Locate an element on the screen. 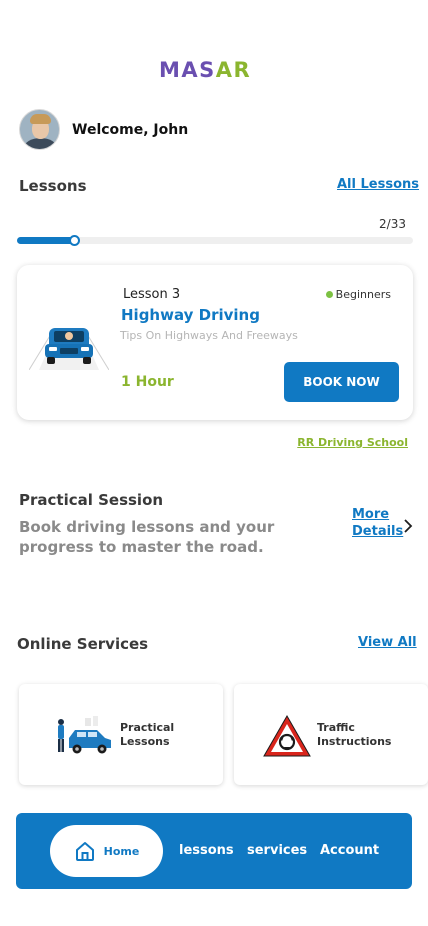 The height and width of the screenshot is (926, 428). nav-lessons: lessons is located at coordinates (206, 850).